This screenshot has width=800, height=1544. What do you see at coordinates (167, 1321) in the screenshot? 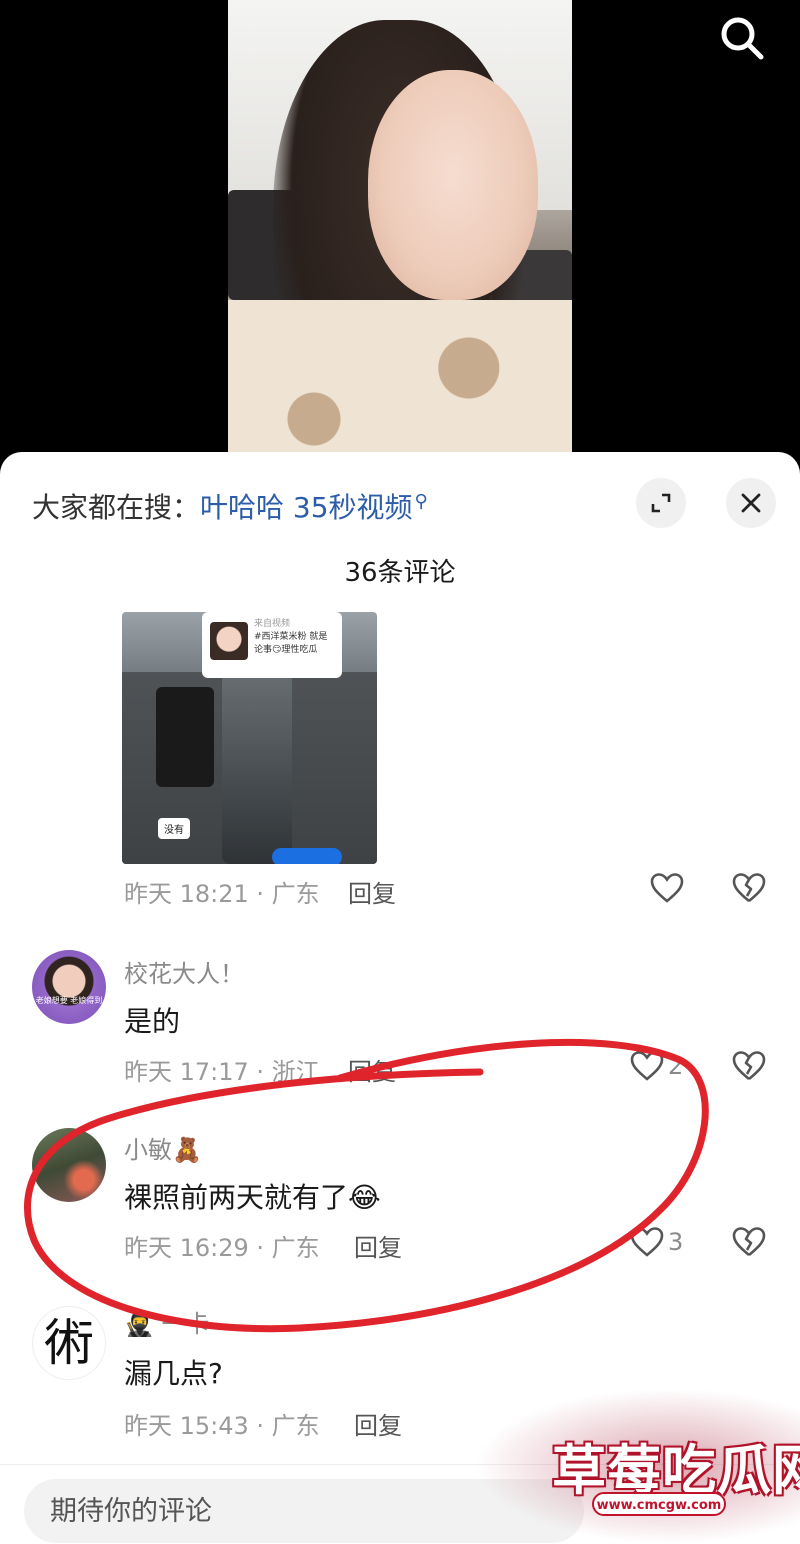
I see `comment-username: 🥷 一卡` at bounding box center [167, 1321].